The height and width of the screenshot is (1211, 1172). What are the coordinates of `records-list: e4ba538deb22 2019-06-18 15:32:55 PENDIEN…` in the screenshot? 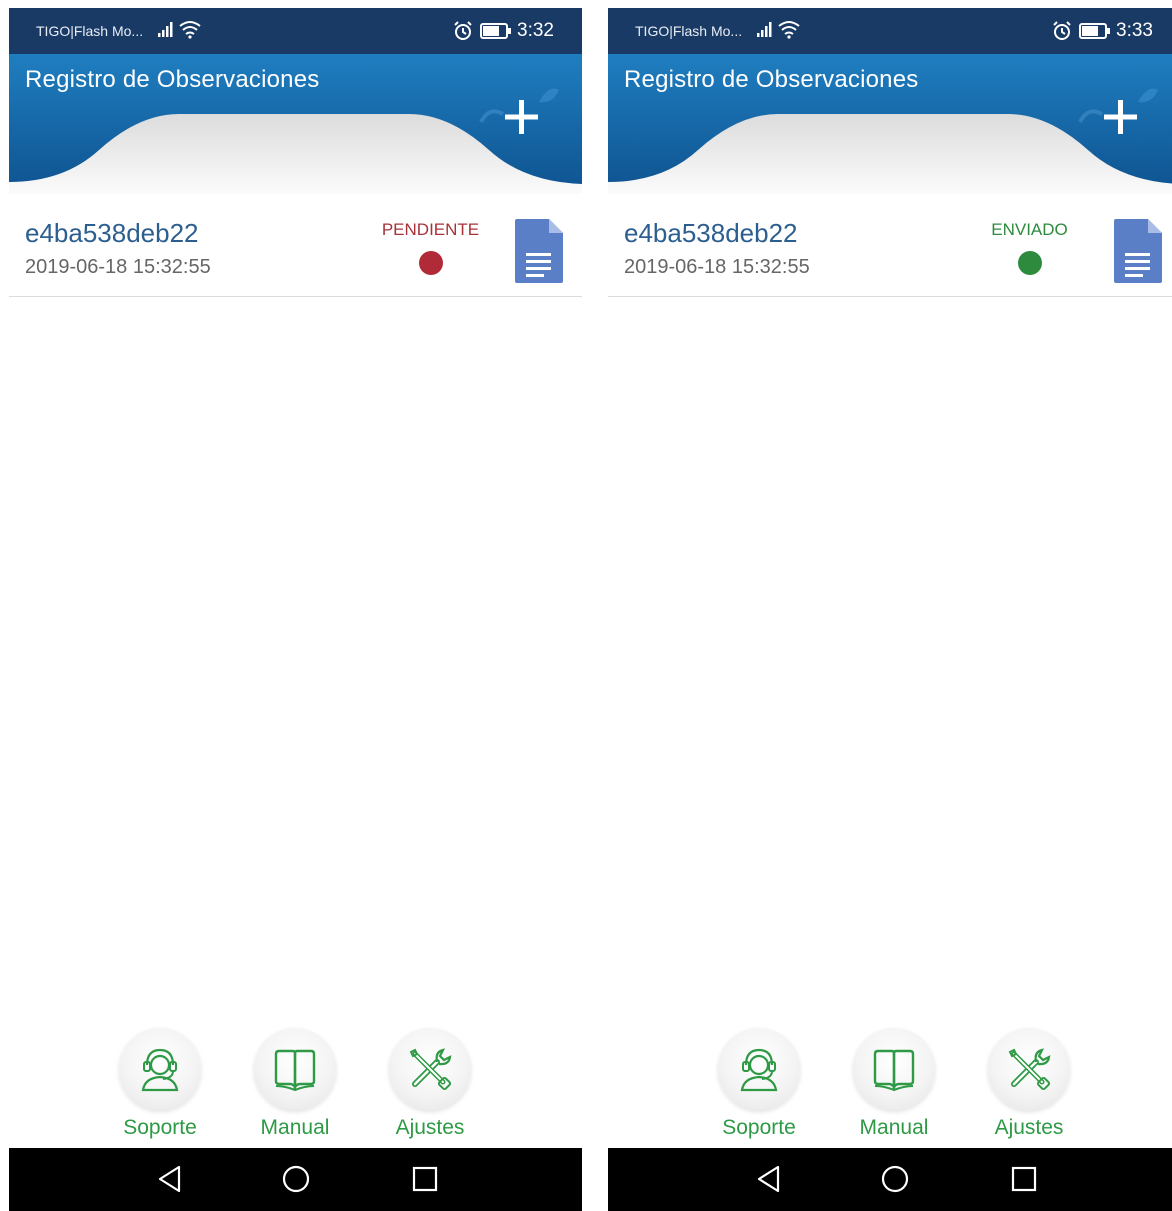 It's located at (295, 250).